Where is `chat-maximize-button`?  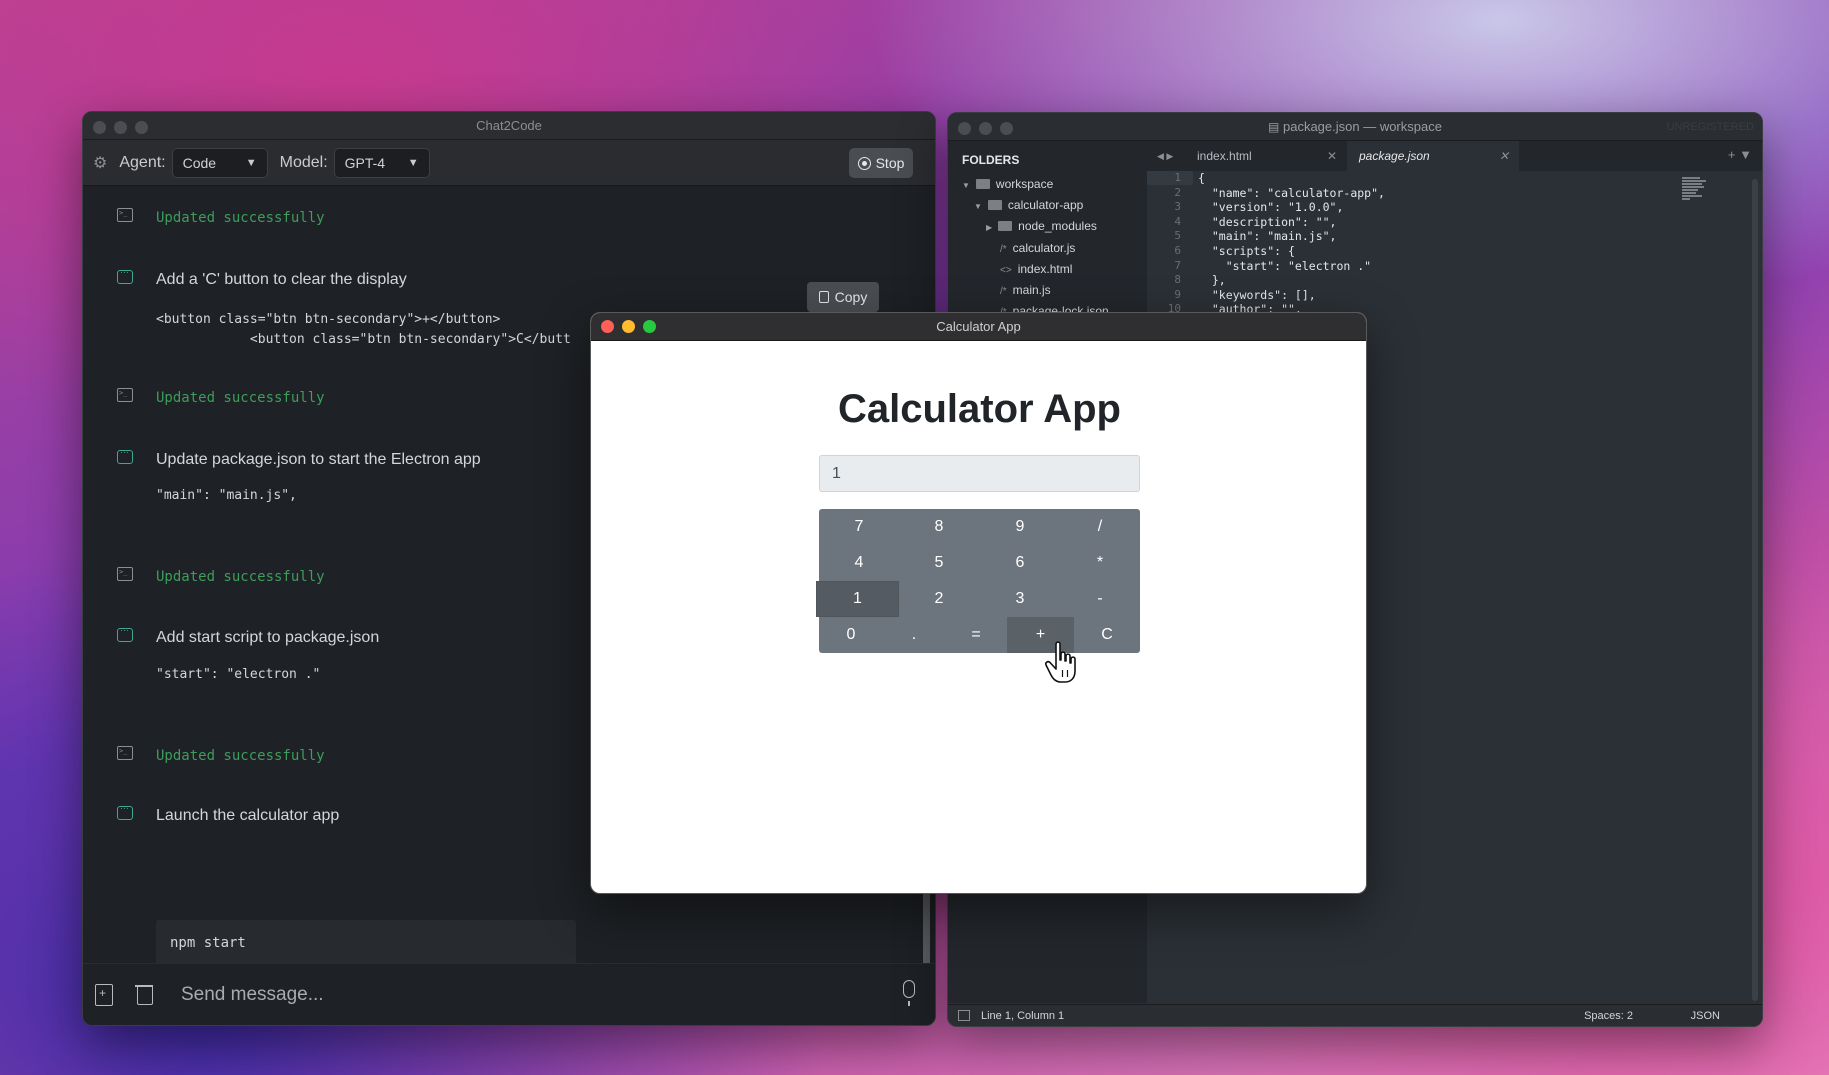
chat-maximize-button is located at coordinates (141, 127).